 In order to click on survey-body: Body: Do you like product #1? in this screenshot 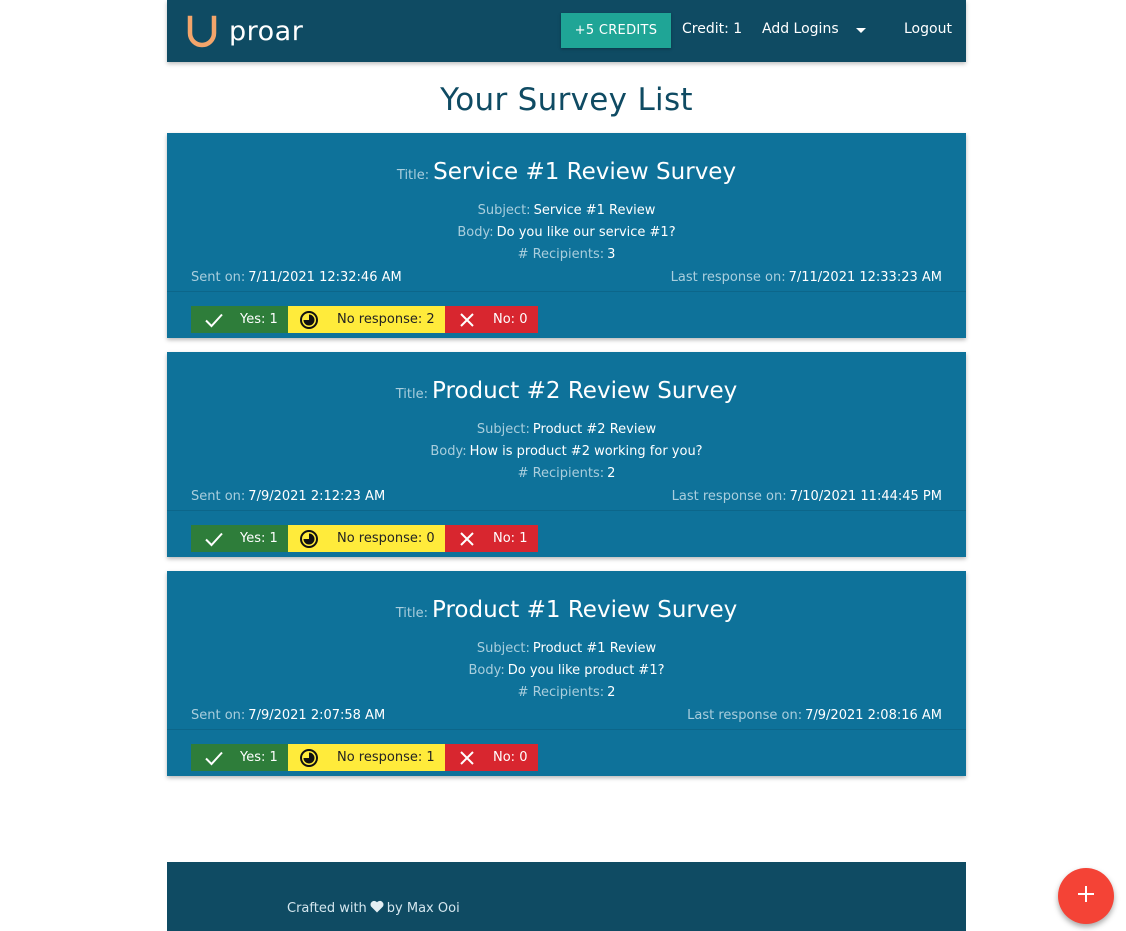, I will do `click(566, 670)`.